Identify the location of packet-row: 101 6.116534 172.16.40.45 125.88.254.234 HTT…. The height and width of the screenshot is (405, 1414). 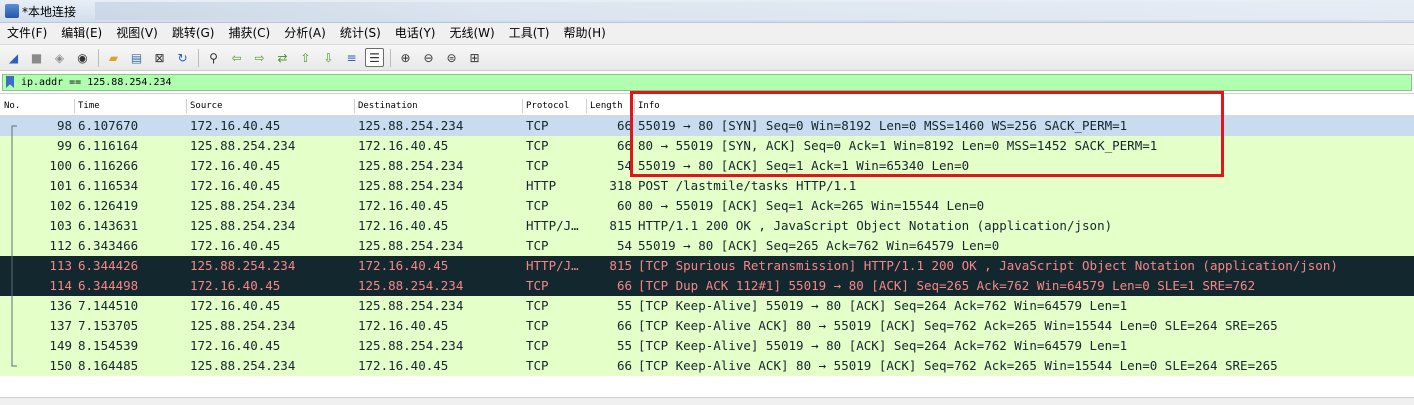
(707, 186).